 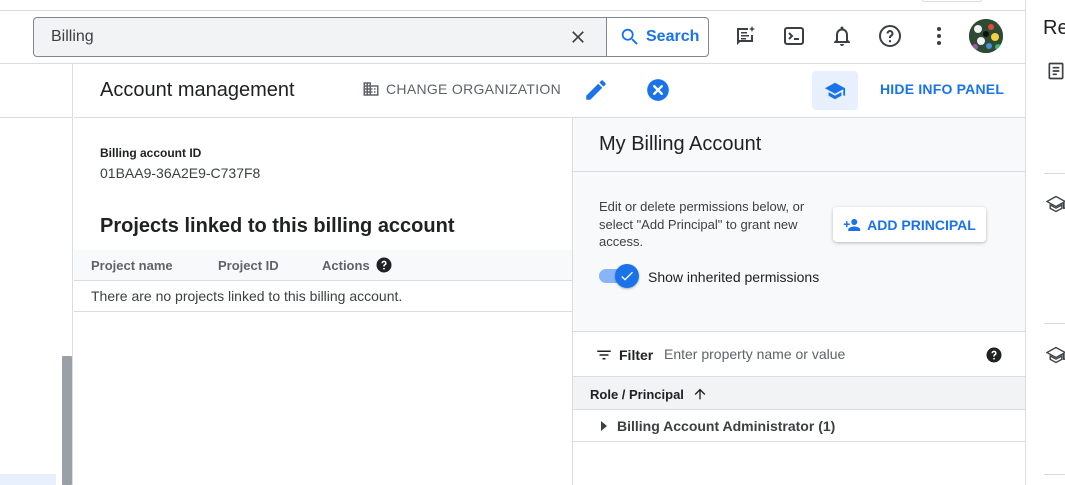 I want to click on pencil-icon, so click(x=596, y=90).